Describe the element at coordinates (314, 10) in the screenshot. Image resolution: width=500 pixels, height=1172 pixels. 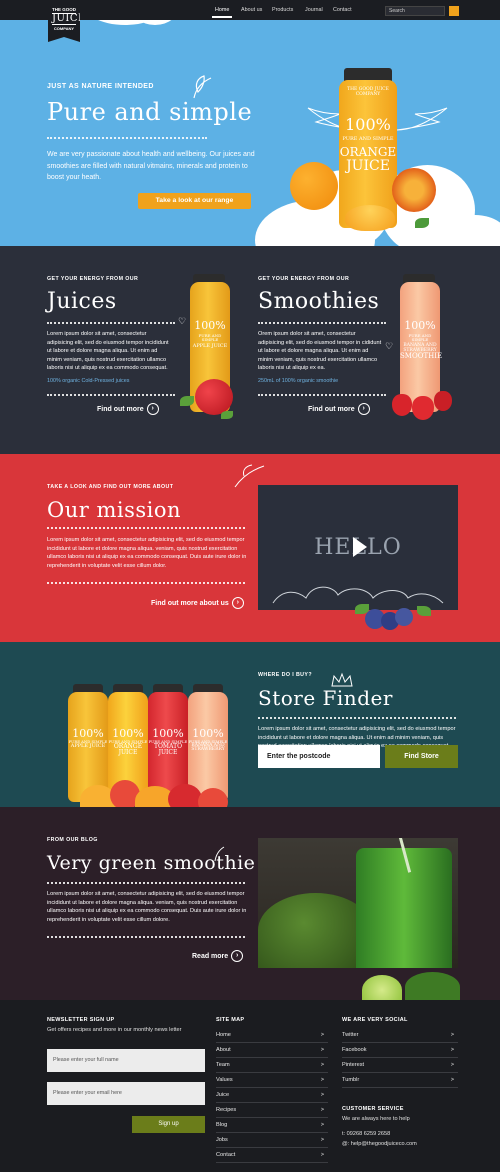
I see `nav-journal: Journal` at that location.